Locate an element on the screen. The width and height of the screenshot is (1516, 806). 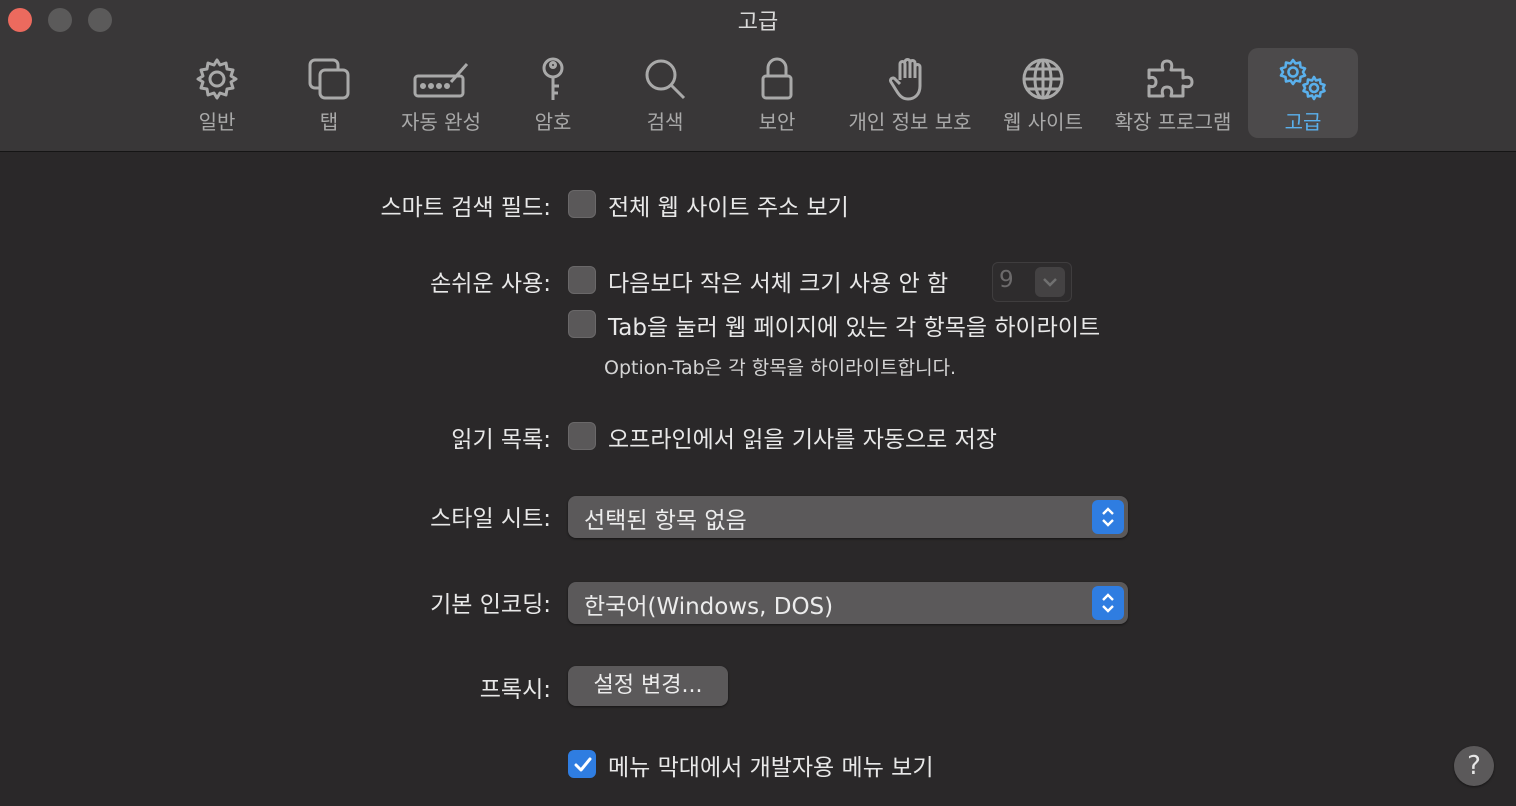
tab-label: 탭 is located at coordinates (329, 122).